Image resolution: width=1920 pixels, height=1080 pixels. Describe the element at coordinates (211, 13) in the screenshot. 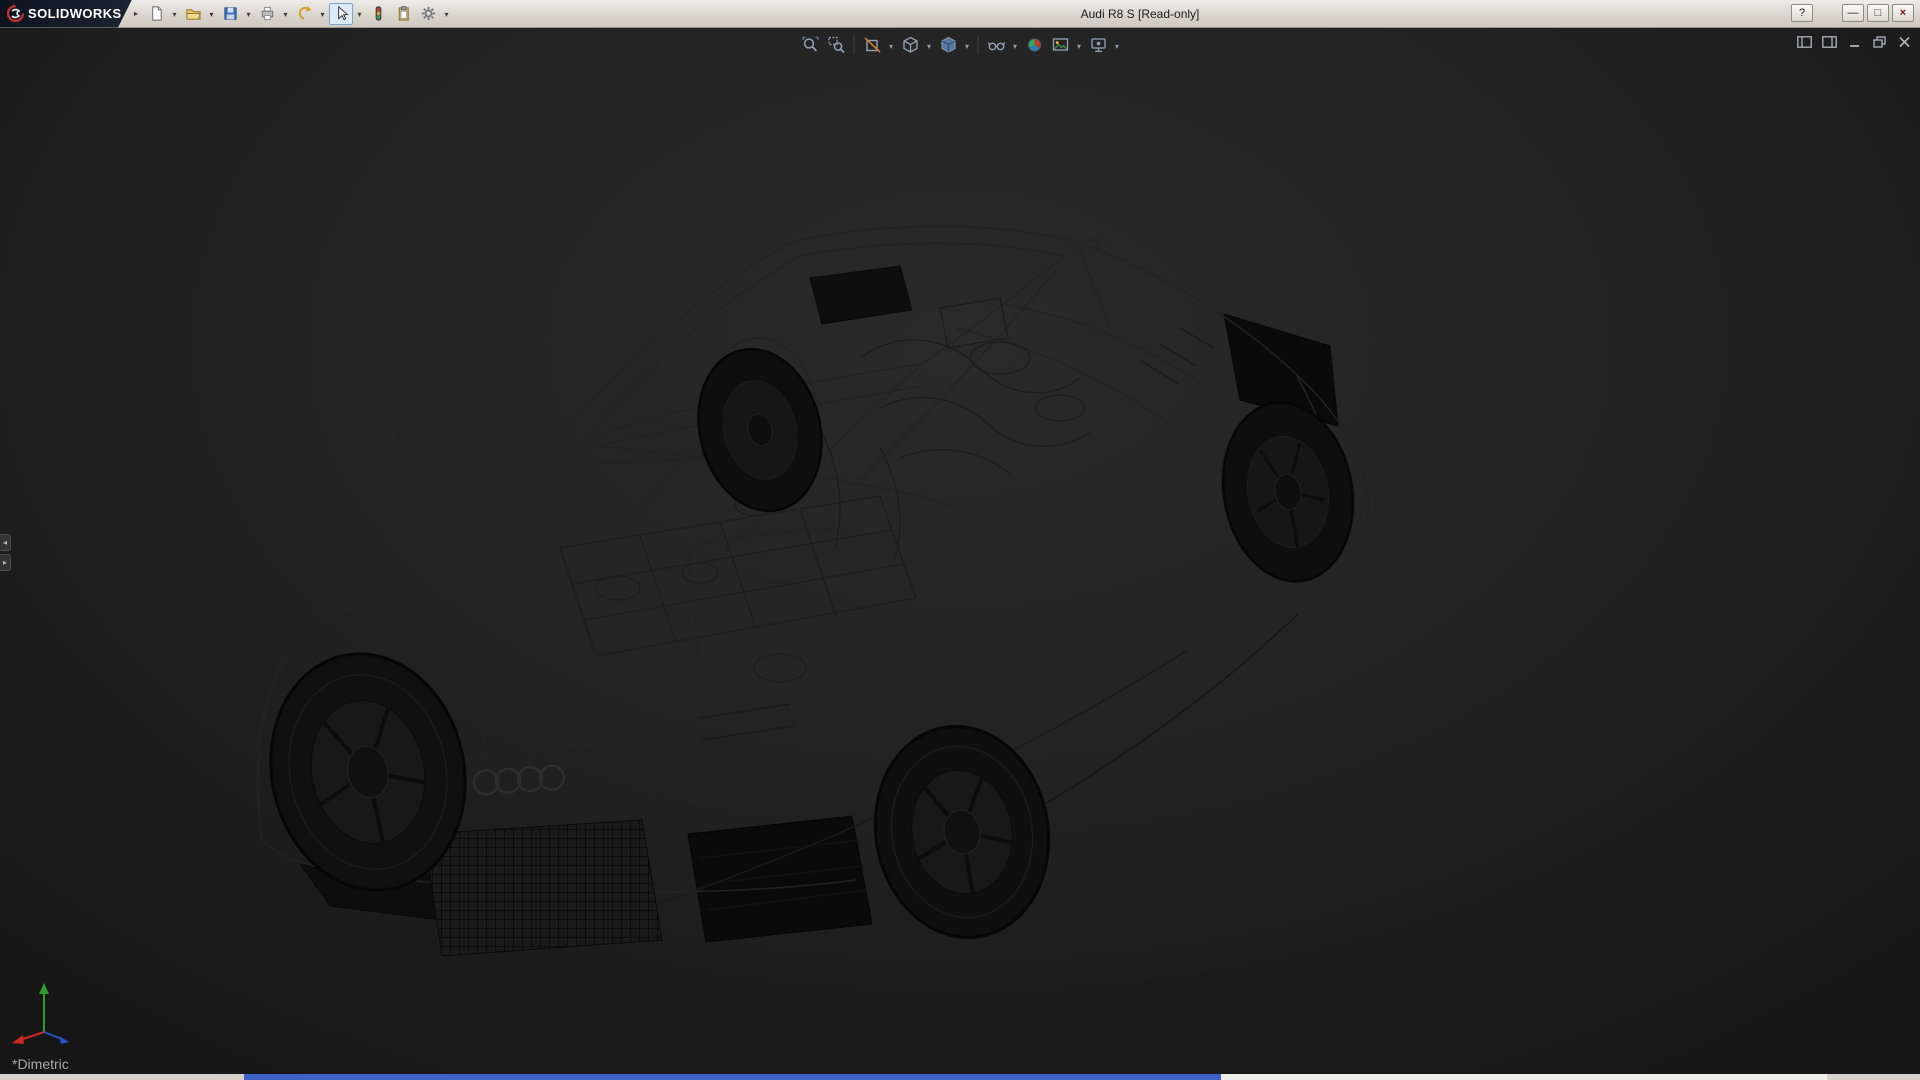

I see `open-dropdown: ▾` at that location.